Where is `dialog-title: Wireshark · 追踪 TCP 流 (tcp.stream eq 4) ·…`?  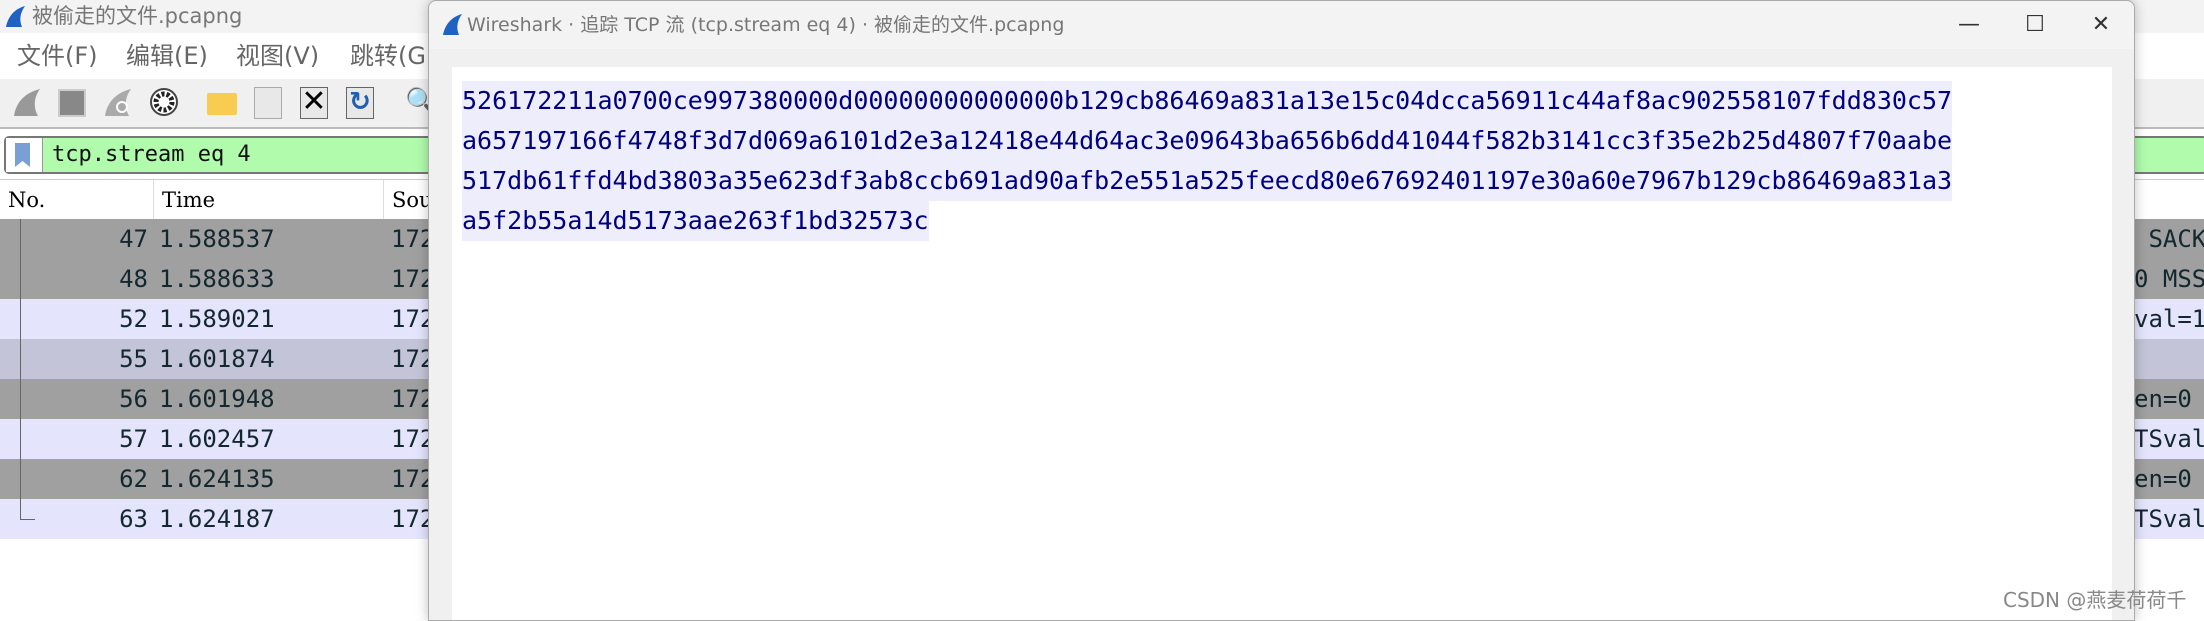
dialog-title: Wireshark · 追踪 TCP 流 (tcp.stream eq 4) ·… is located at coordinates (766, 25).